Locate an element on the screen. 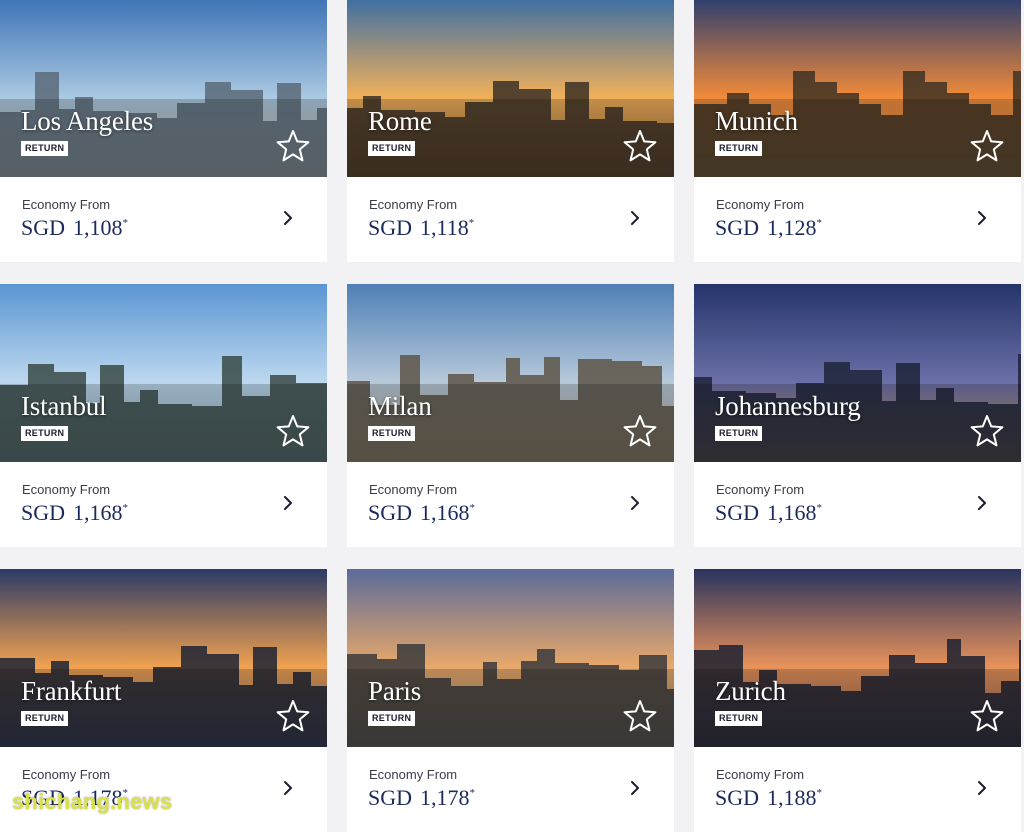 This screenshot has height=832, width=1024. destination-card: Paris RETURN Economy From SGD 1,178* is located at coordinates (510, 700).